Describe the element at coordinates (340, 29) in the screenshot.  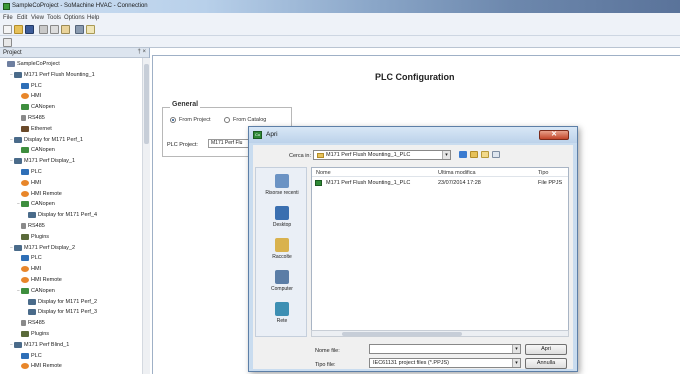
I see `toolbar` at that location.